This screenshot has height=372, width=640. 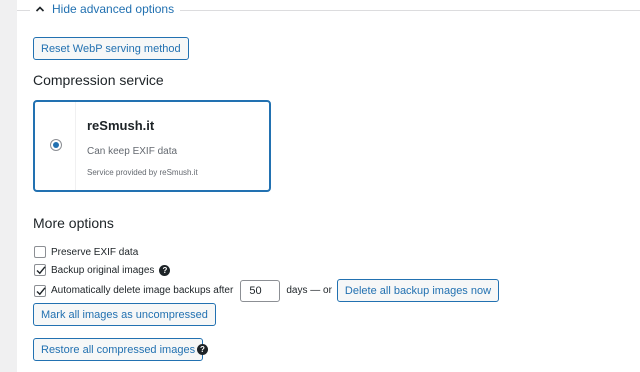 What do you see at coordinates (111, 48) in the screenshot?
I see `reset-webp-button: Reset WebP serving method` at bounding box center [111, 48].